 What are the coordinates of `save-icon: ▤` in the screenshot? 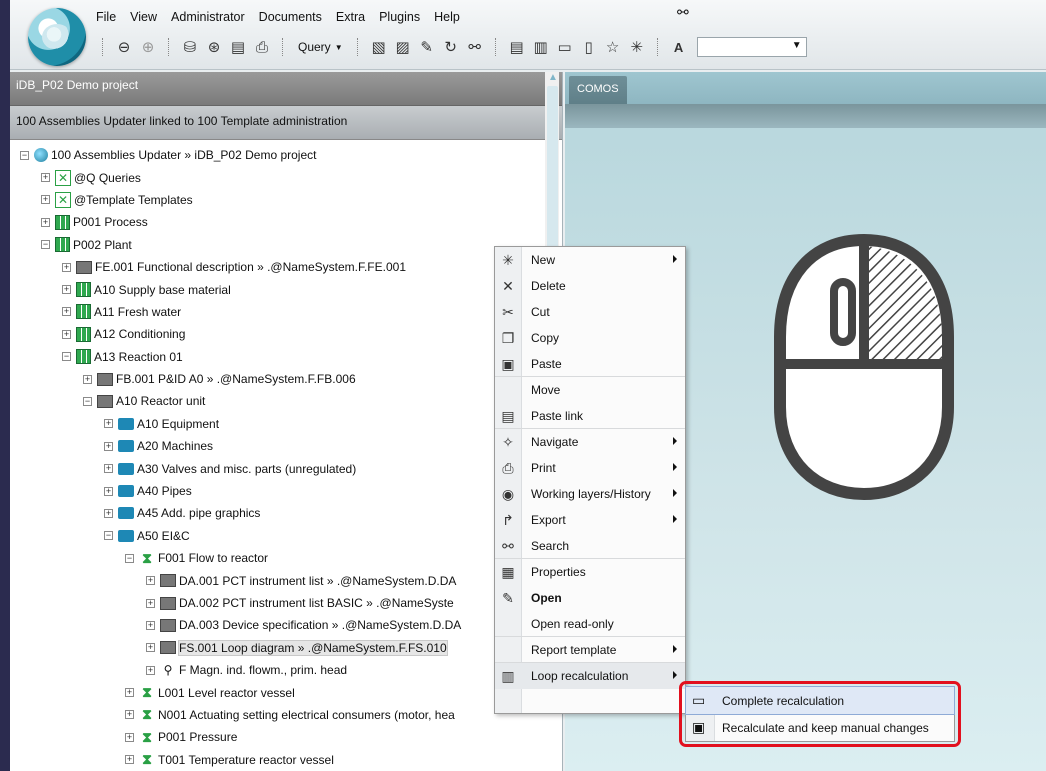 It's located at (238, 47).